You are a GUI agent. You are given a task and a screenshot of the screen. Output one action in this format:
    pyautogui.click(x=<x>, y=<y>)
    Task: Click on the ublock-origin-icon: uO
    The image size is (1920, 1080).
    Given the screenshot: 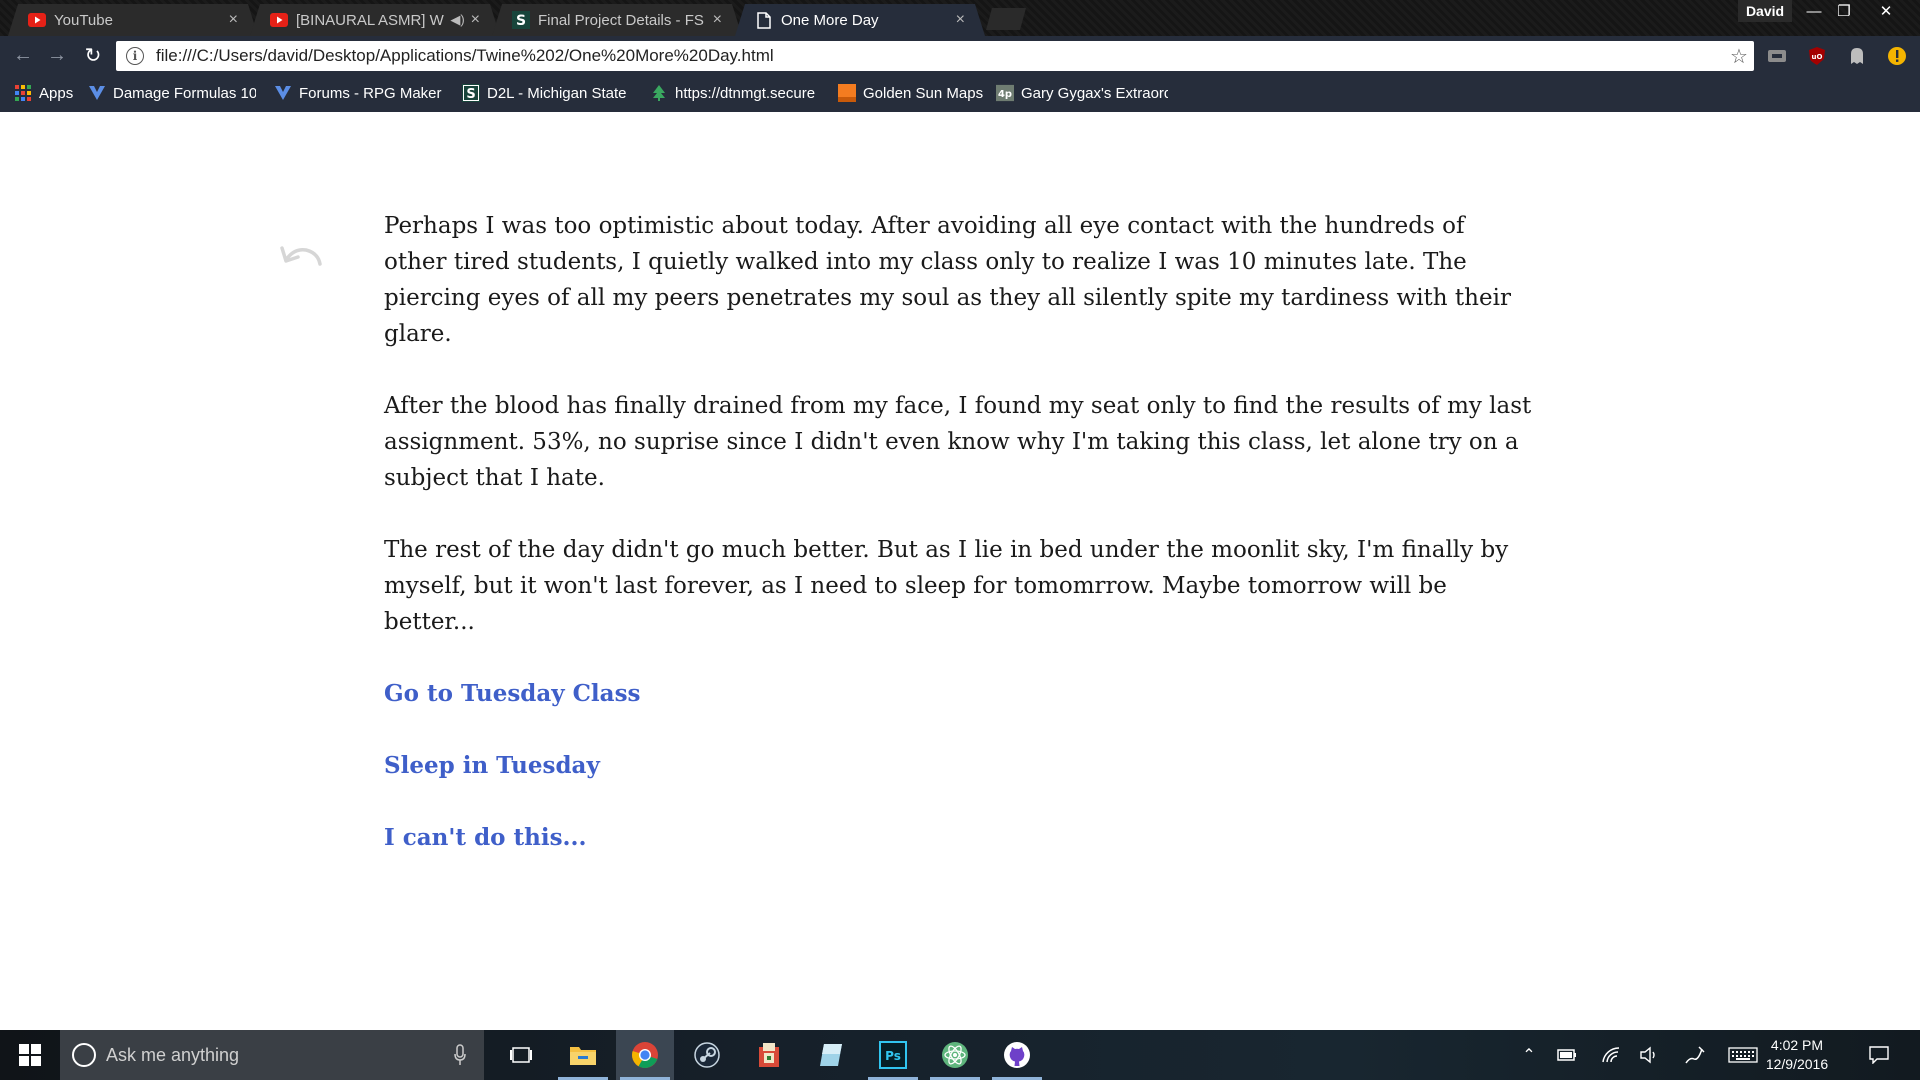 What is the action you would take?
    pyautogui.click(x=1817, y=56)
    